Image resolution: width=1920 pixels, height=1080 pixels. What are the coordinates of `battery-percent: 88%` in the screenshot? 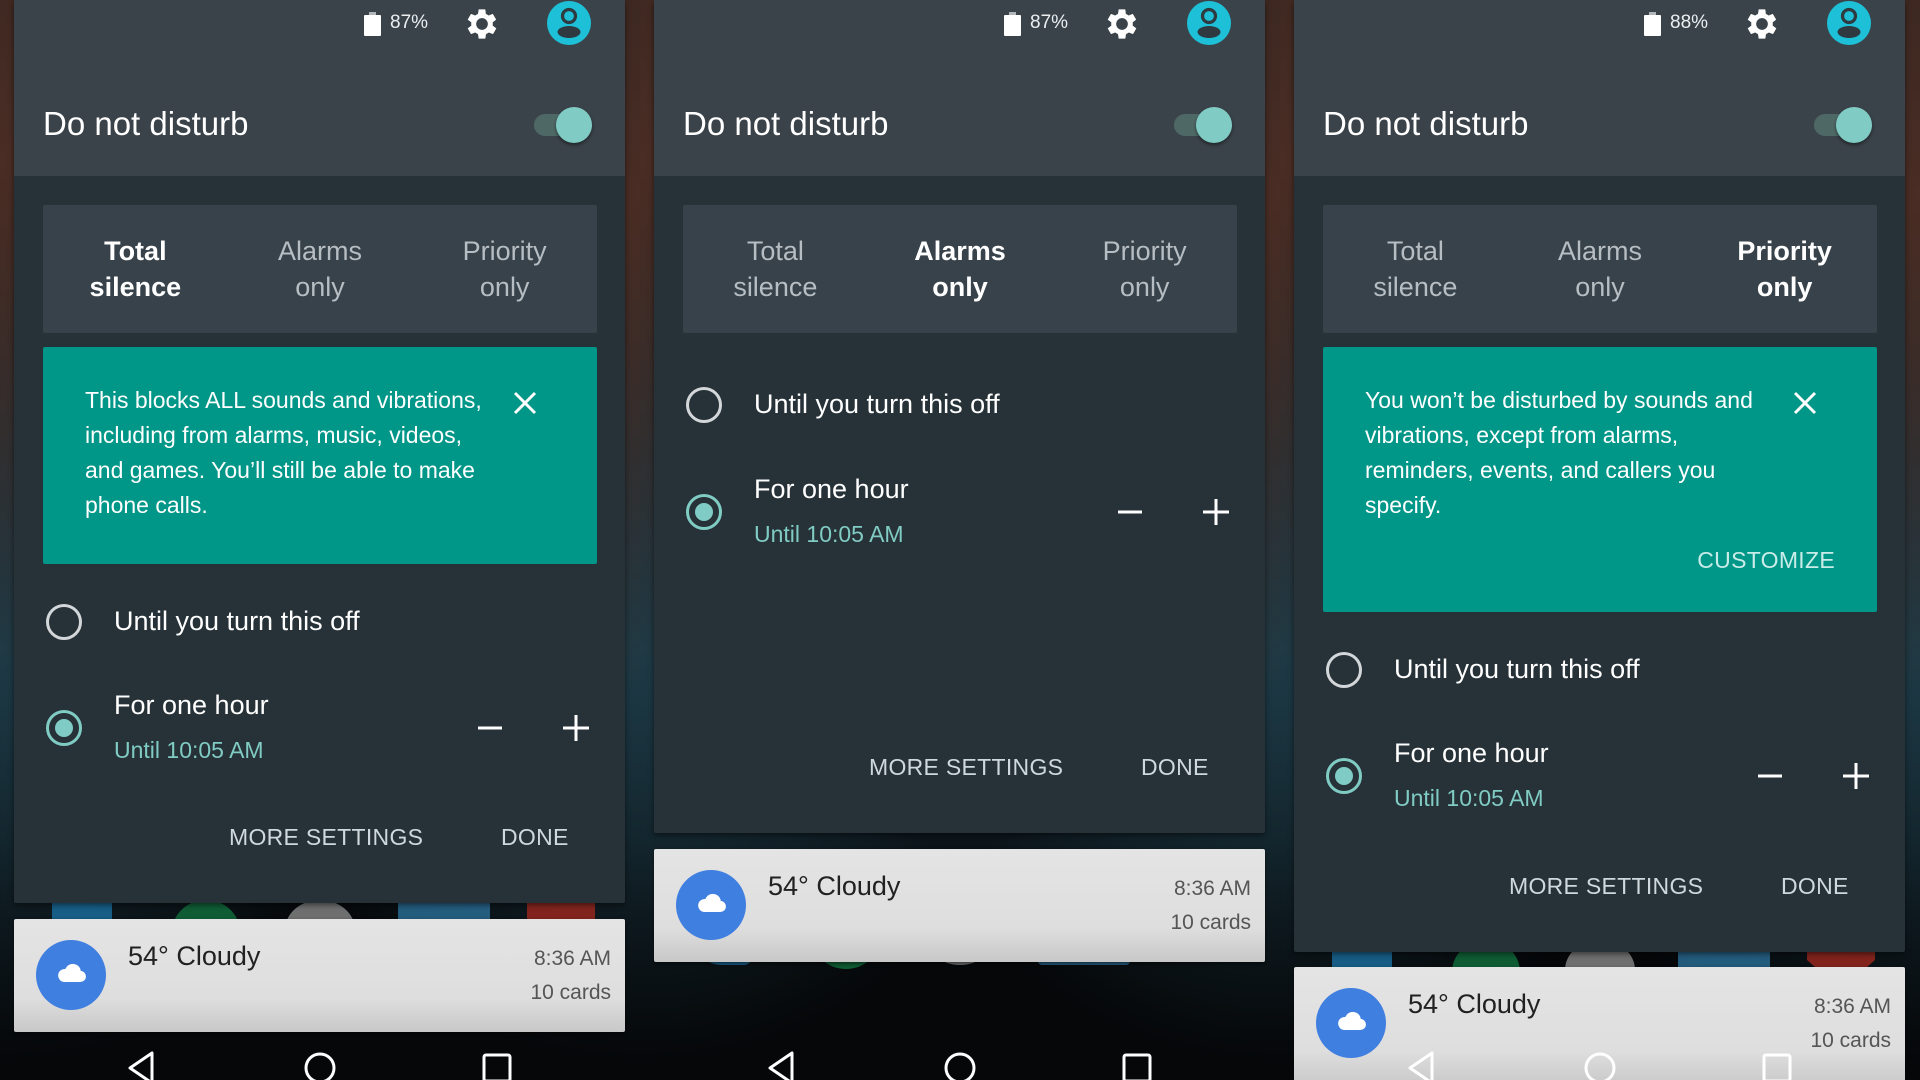 It's located at (1689, 22).